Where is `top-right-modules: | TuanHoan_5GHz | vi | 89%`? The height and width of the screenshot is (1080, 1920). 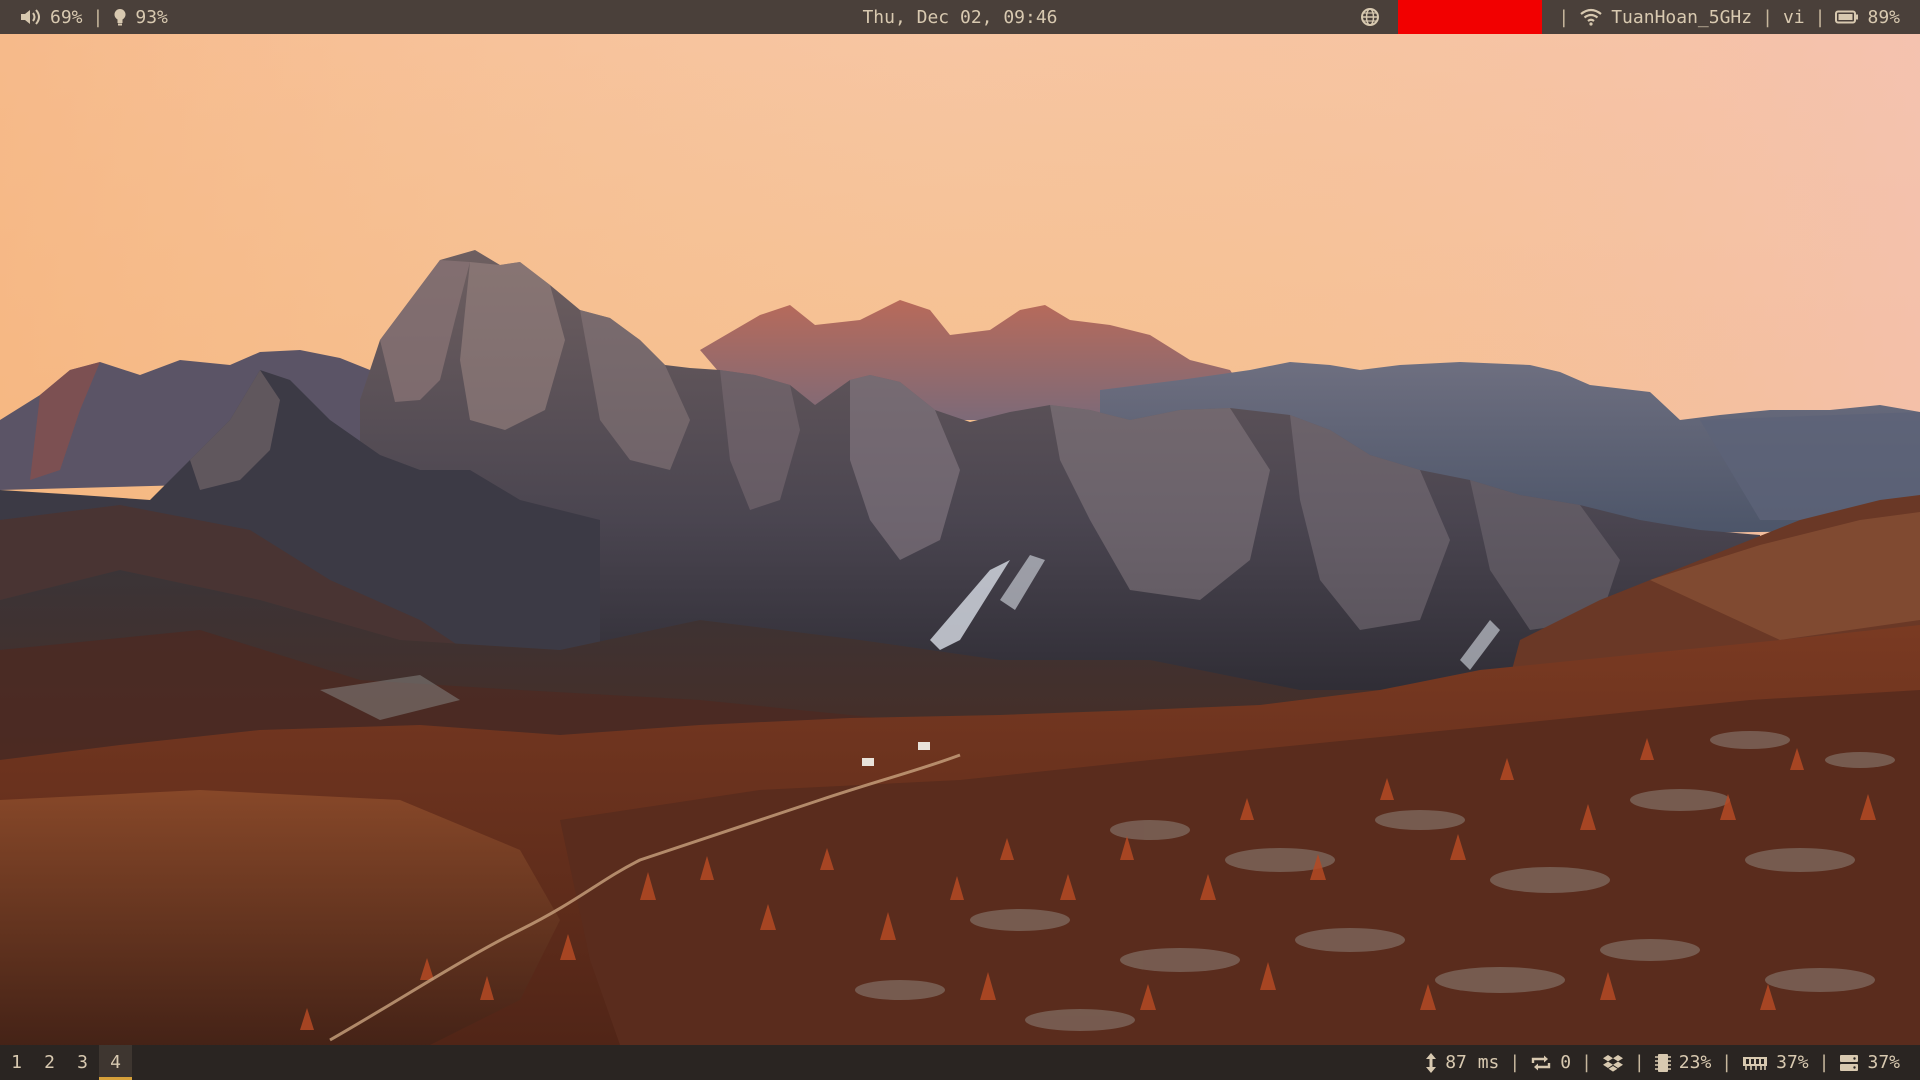
top-right-modules: | TuanHoan_5GHz | vi | 89% is located at coordinates (1630, 17).